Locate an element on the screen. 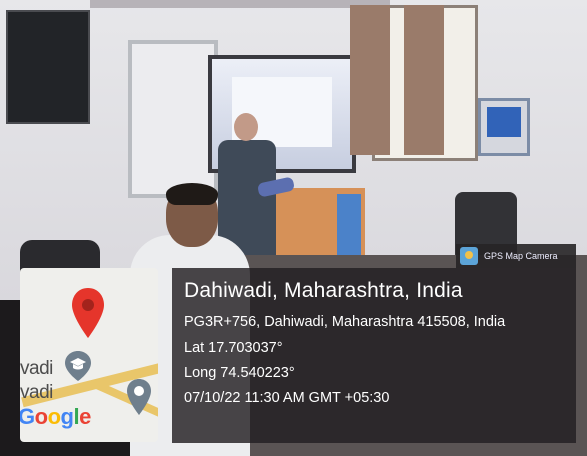  location-latitude: Lat 17.703037° is located at coordinates (233, 348).